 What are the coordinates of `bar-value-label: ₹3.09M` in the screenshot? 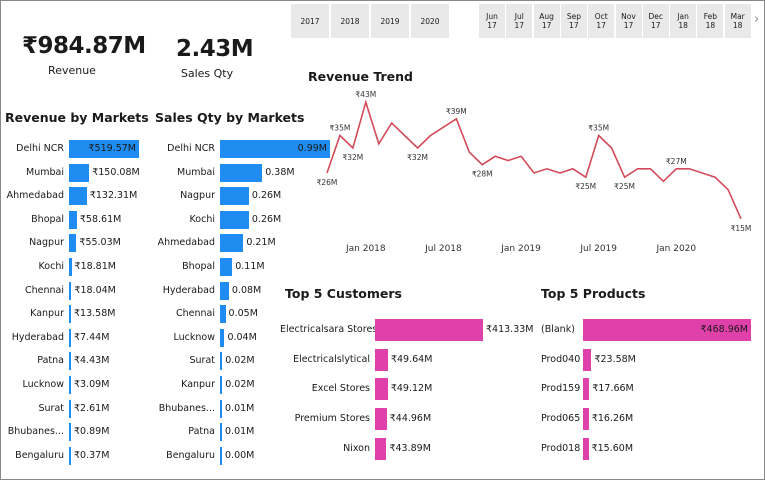 It's located at (92, 384).